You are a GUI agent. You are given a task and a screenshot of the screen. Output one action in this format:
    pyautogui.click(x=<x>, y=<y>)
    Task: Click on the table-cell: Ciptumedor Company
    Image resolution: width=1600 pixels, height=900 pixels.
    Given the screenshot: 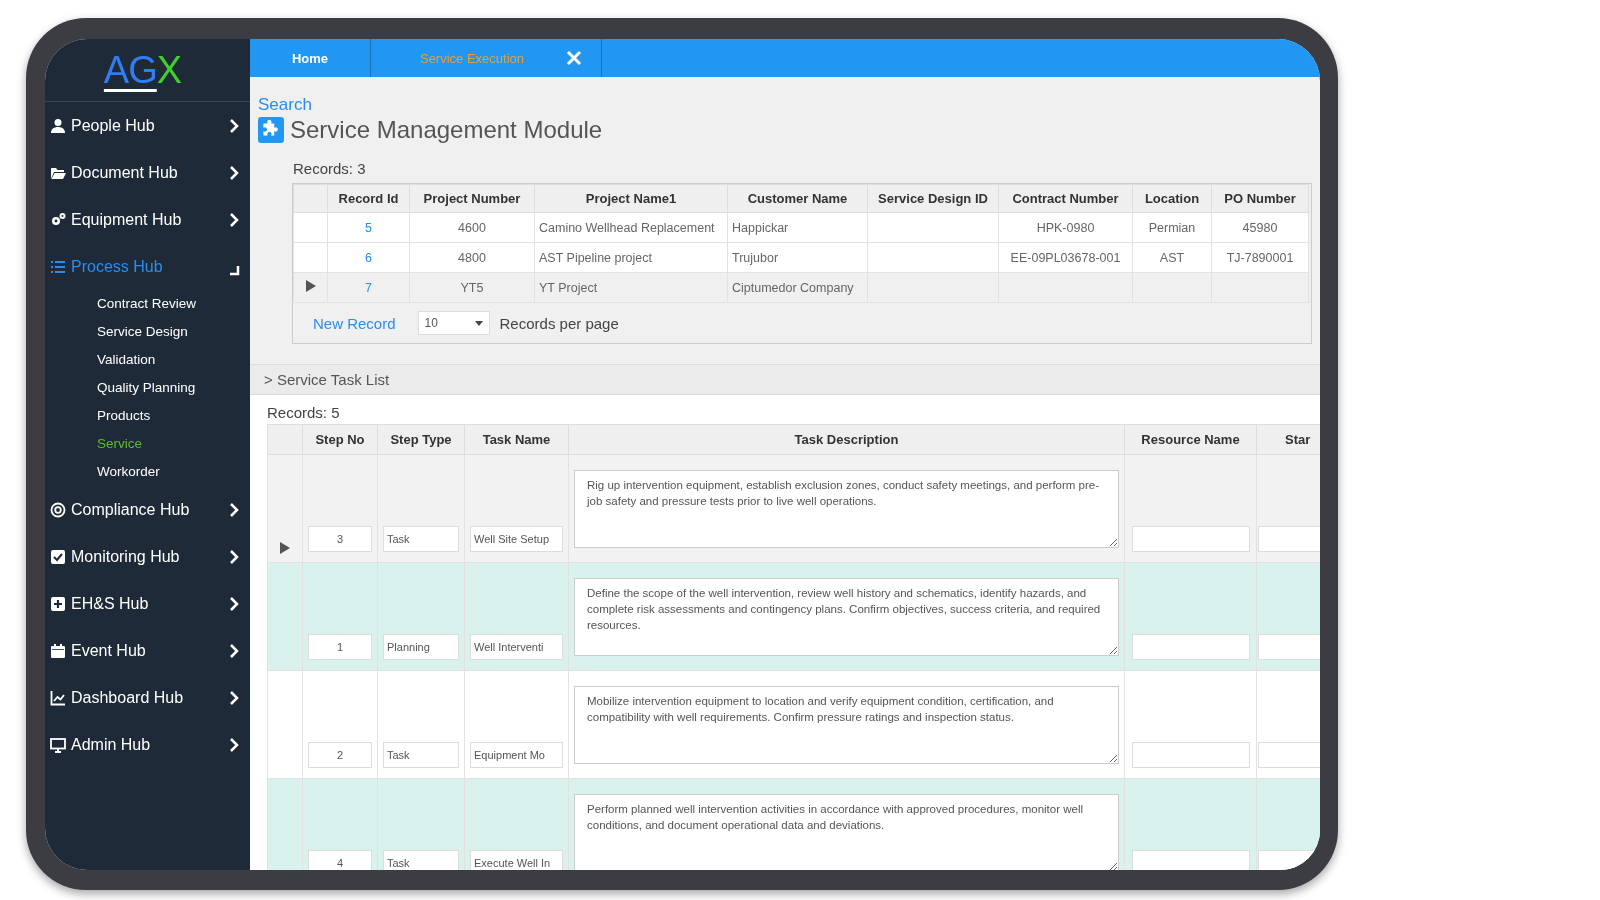 What is the action you would take?
    pyautogui.click(x=793, y=287)
    